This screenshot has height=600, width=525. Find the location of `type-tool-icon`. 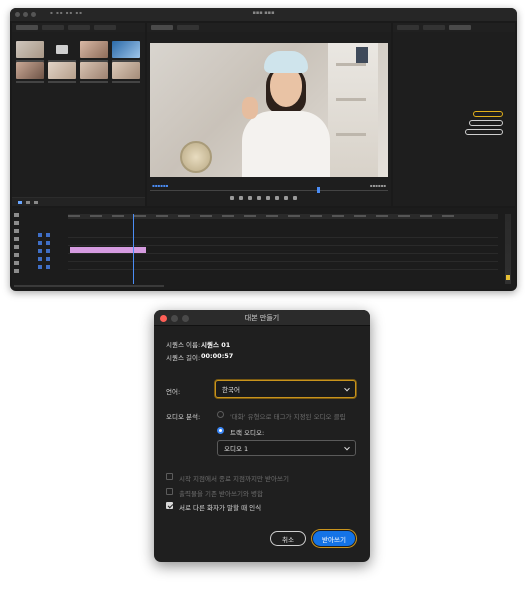

type-tool-icon is located at coordinates (16, 271).